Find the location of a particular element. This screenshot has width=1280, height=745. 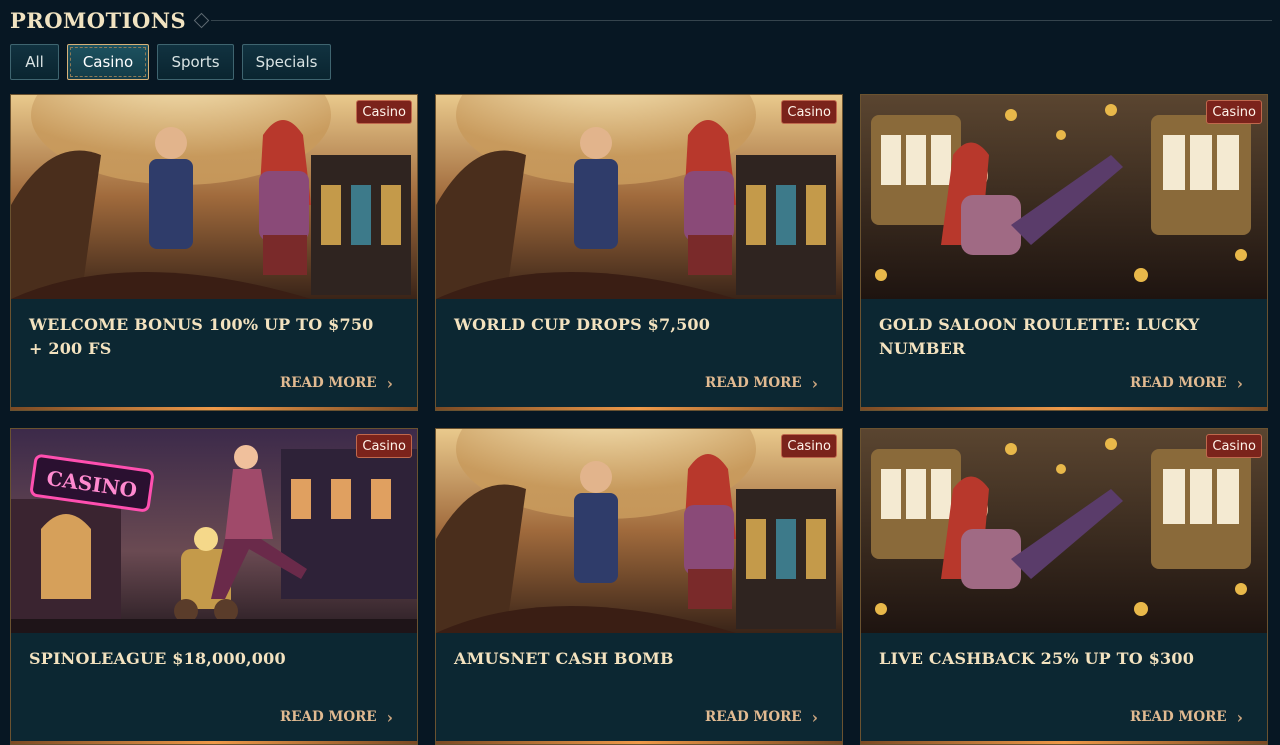

promo-title: WELCOME BONUS 100% UP TO $750 + 200 FS is located at coordinates (201, 336).